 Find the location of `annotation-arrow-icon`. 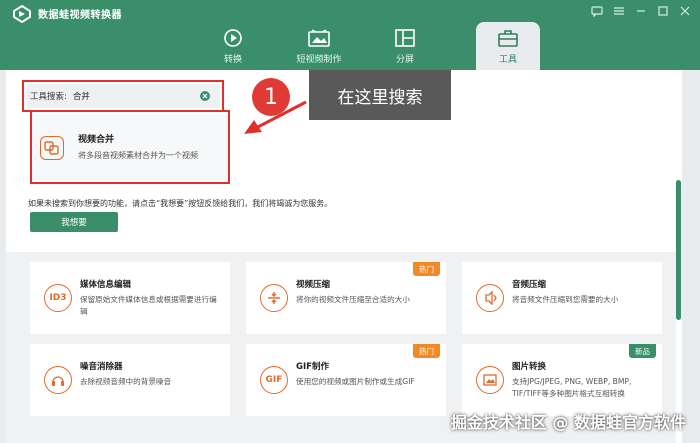

annotation-arrow-icon is located at coordinates (275, 117).